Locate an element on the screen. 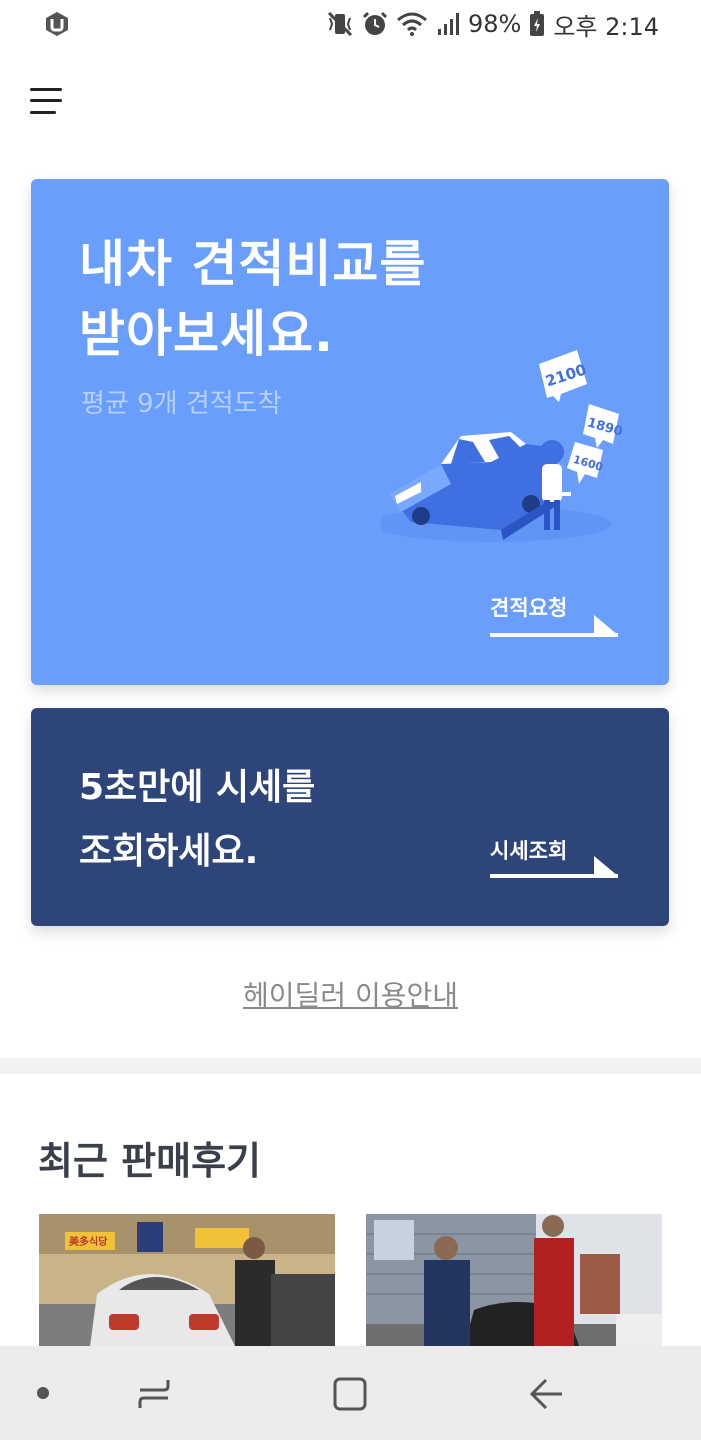 This screenshot has width=701, height=1440. review-photo: 美多식당 is located at coordinates (187, 1284).